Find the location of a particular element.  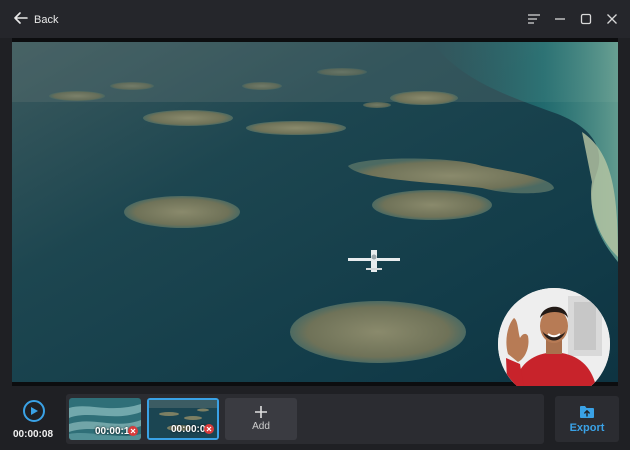

timeline-clip-1: 00:00:15 is located at coordinates (105, 419).